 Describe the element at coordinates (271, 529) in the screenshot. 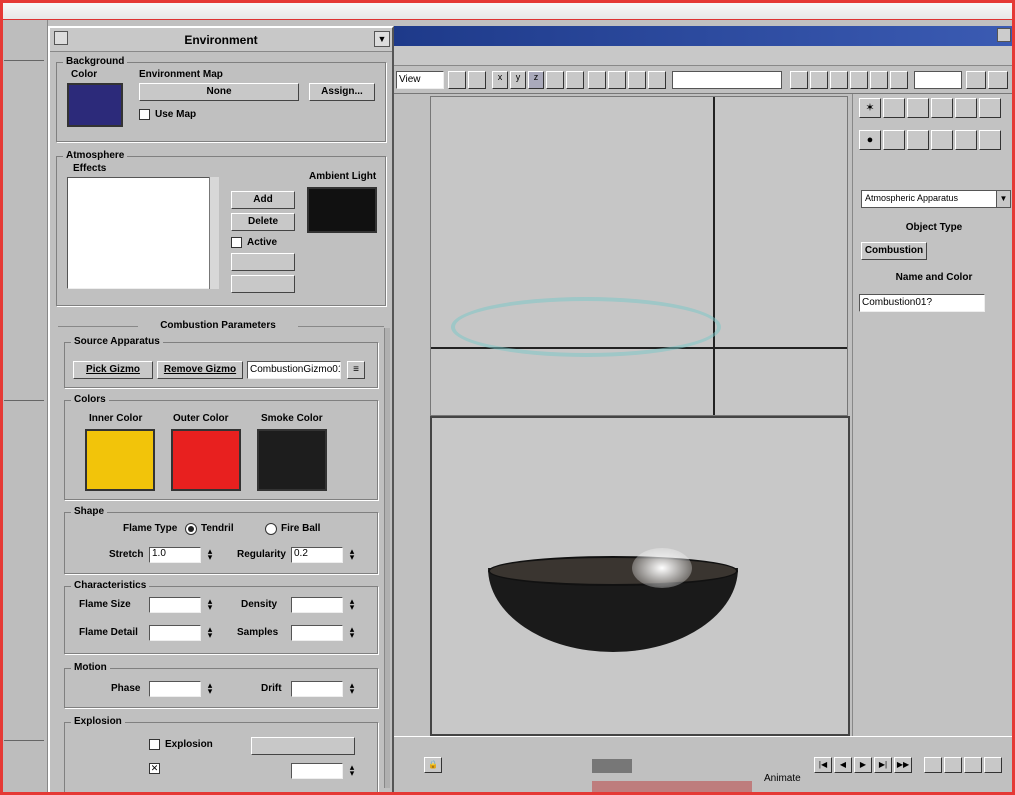

I see `fireball-radio` at that location.